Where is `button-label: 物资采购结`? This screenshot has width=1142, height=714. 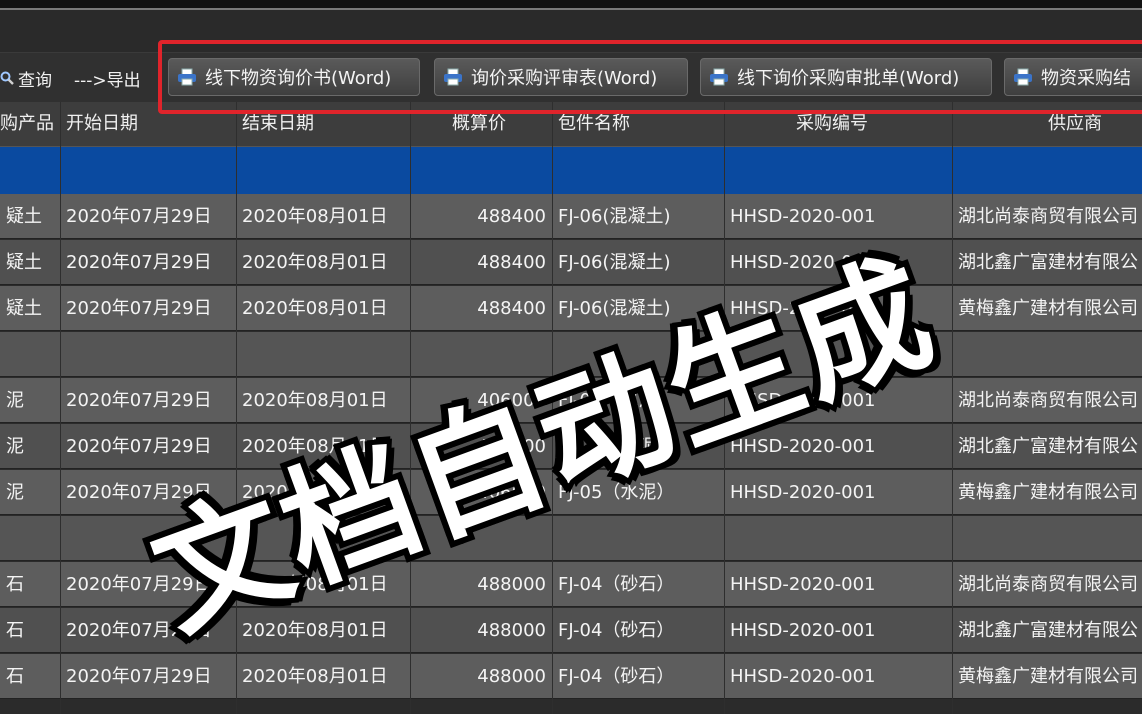
button-label: 物资采购结 is located at coordinates (1086, 78).